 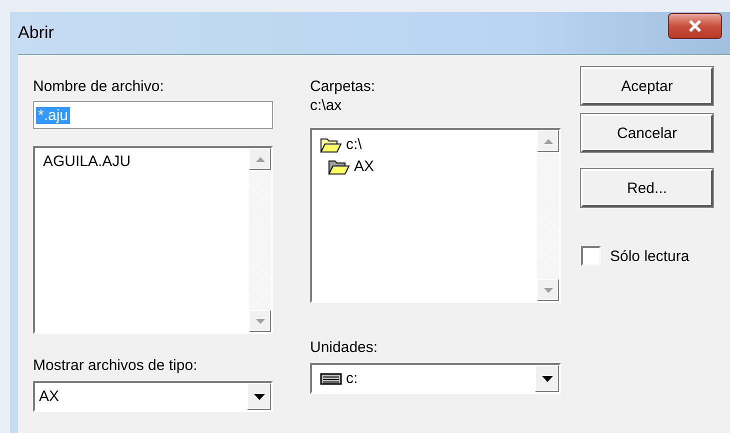 What do you see at coordinates (647, 86) in the screenshot?
I see `dialog-button: Aceptar` at bounding box center [647, 86].